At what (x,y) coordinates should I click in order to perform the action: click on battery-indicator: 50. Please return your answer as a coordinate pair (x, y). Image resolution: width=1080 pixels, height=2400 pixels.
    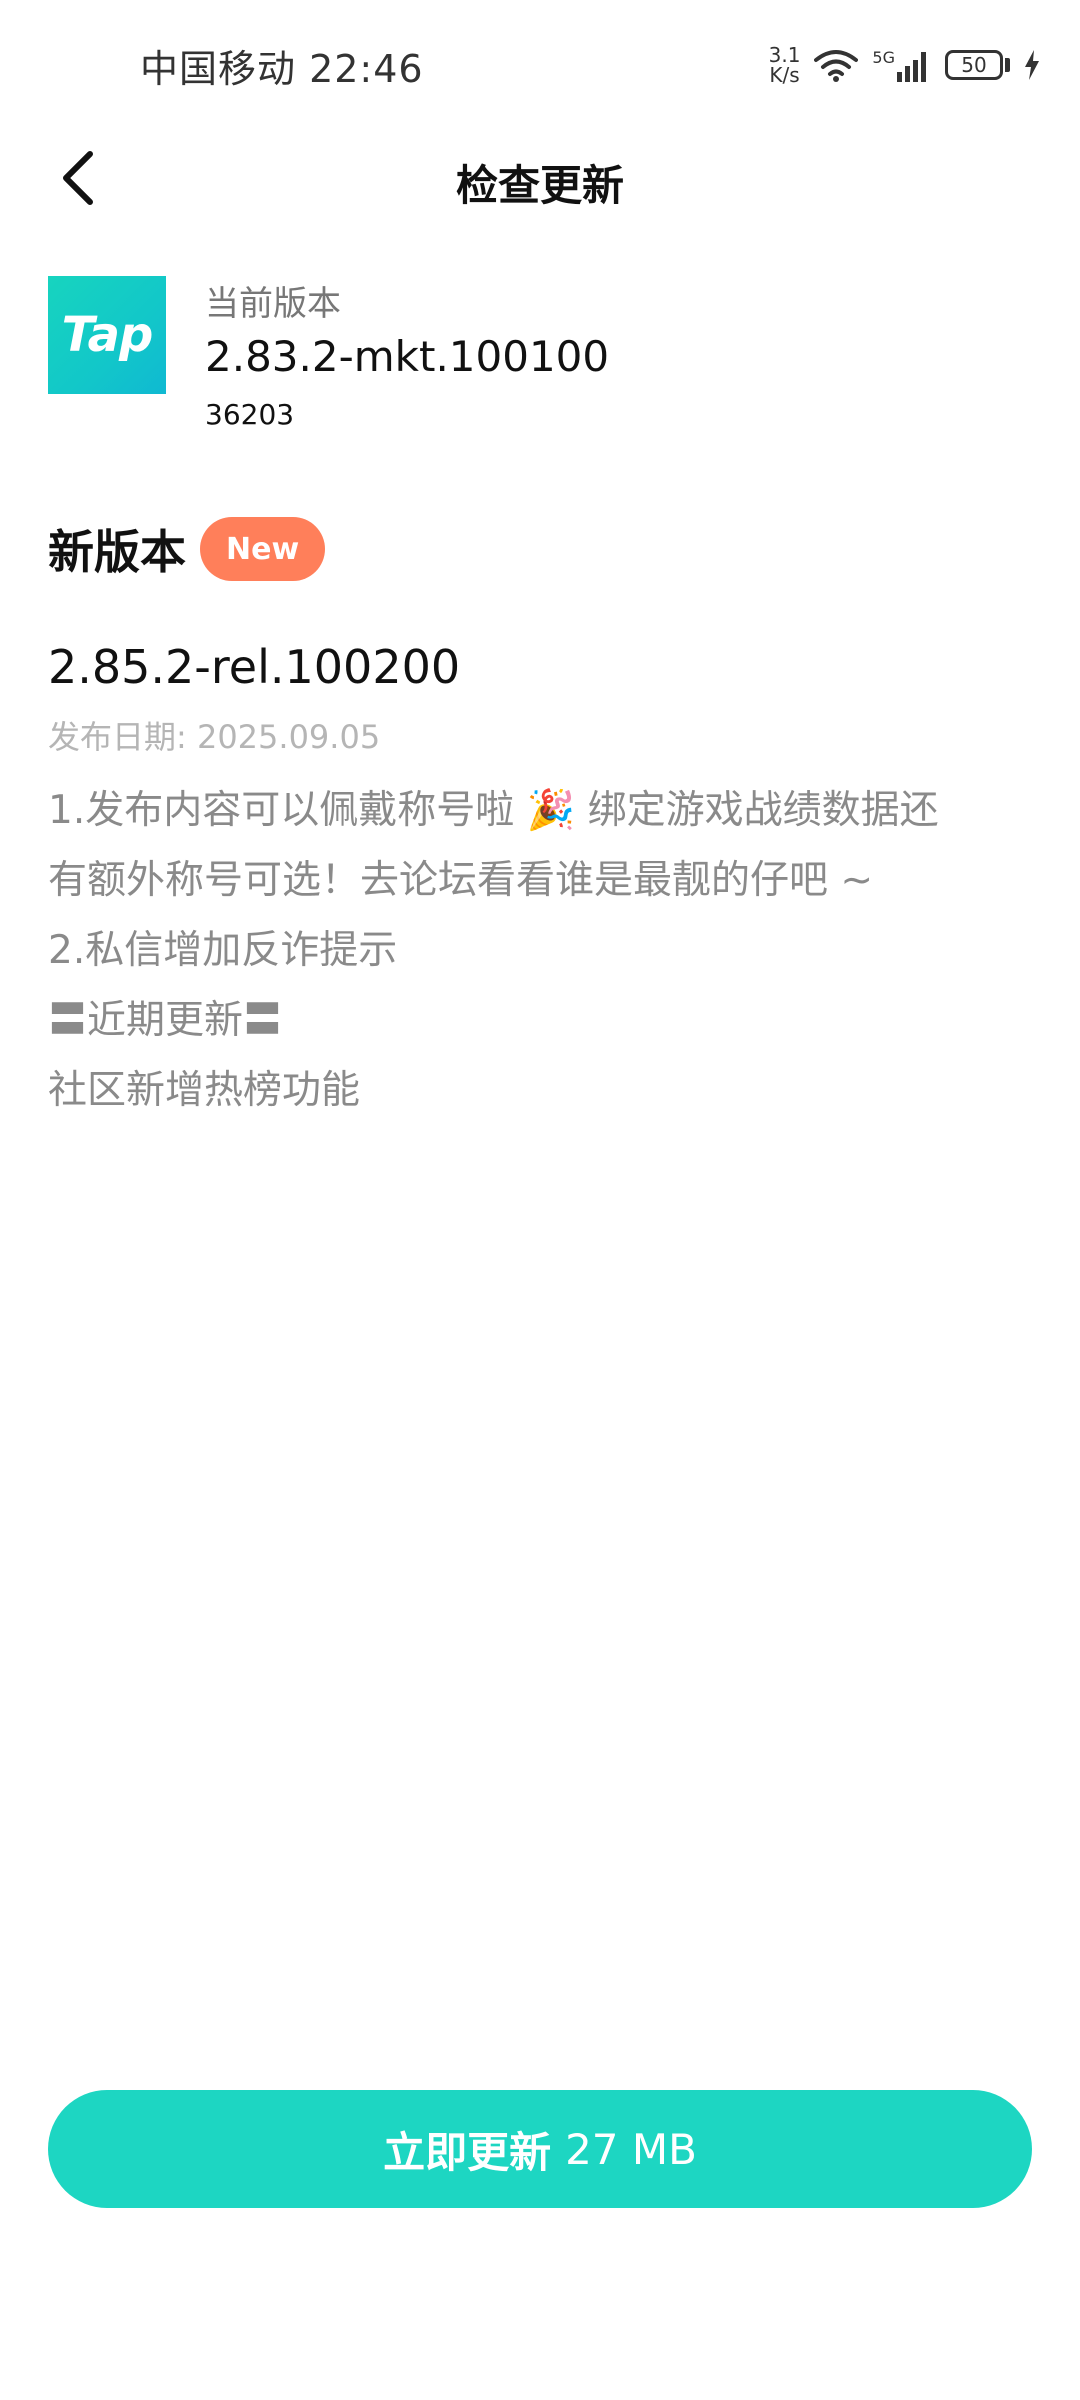
    Looking at the image, I should click on (977, 65).